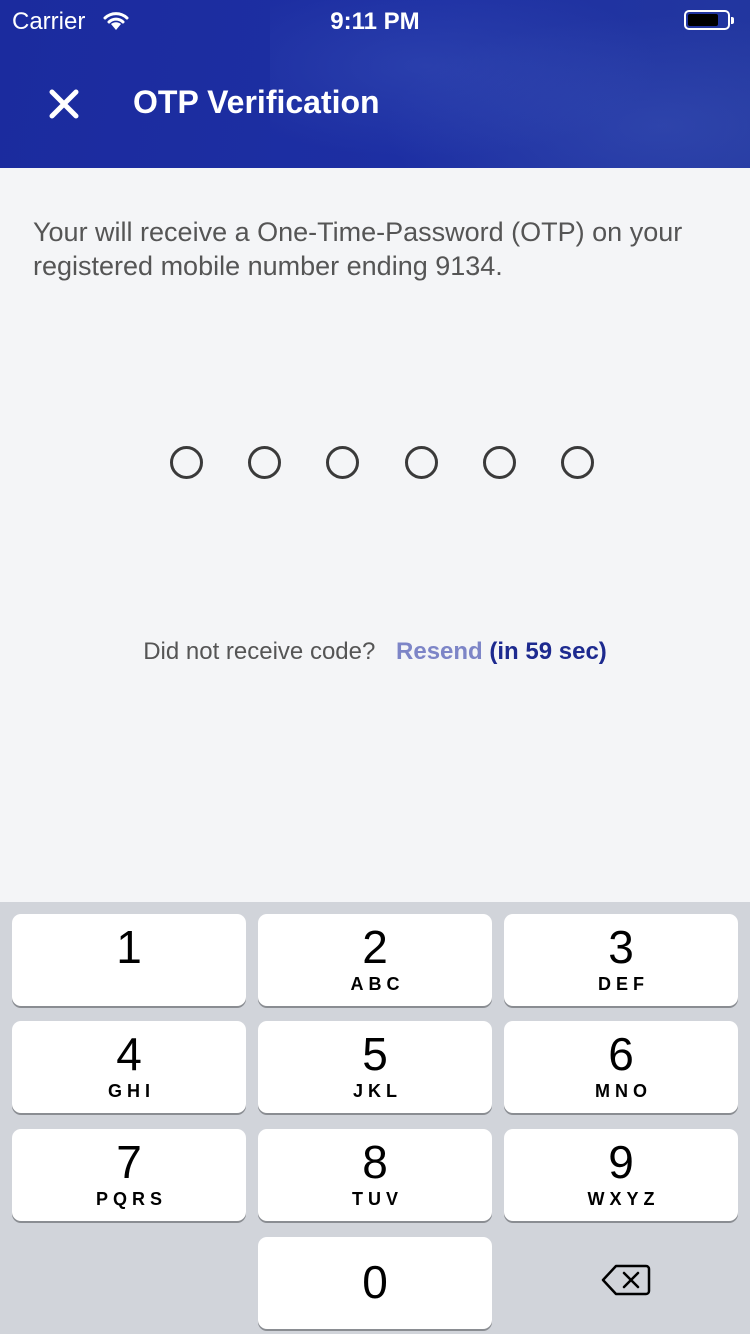 The width and height of the screenshot is (750, 1334). What do you see at coordinates (377, 984) in the screenshot?
I see `key-letters: ABC` at bounding box center [377, 984].